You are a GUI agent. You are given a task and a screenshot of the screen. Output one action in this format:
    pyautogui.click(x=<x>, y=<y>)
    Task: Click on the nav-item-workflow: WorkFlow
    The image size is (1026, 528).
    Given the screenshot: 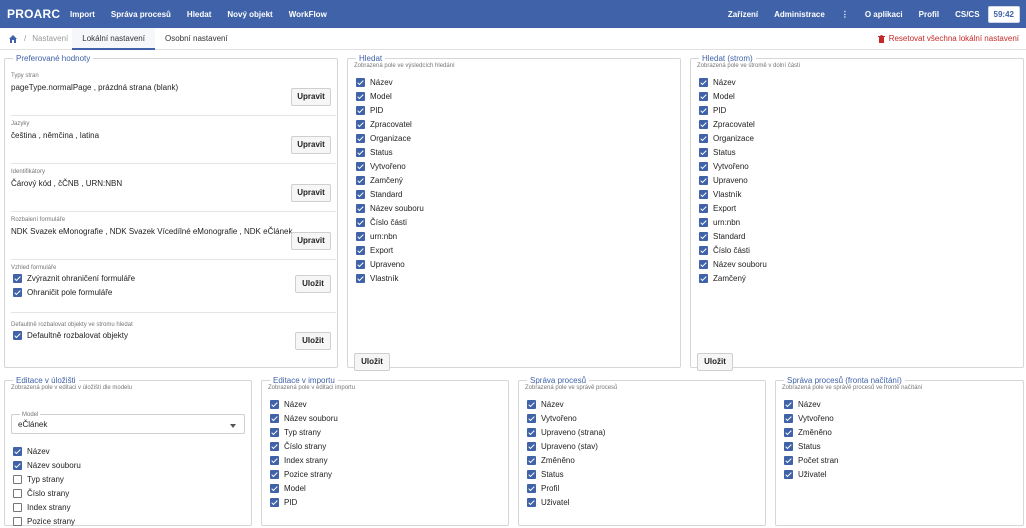 What is the action you would take?
    pyautogui.click(x=308, y=14)
    